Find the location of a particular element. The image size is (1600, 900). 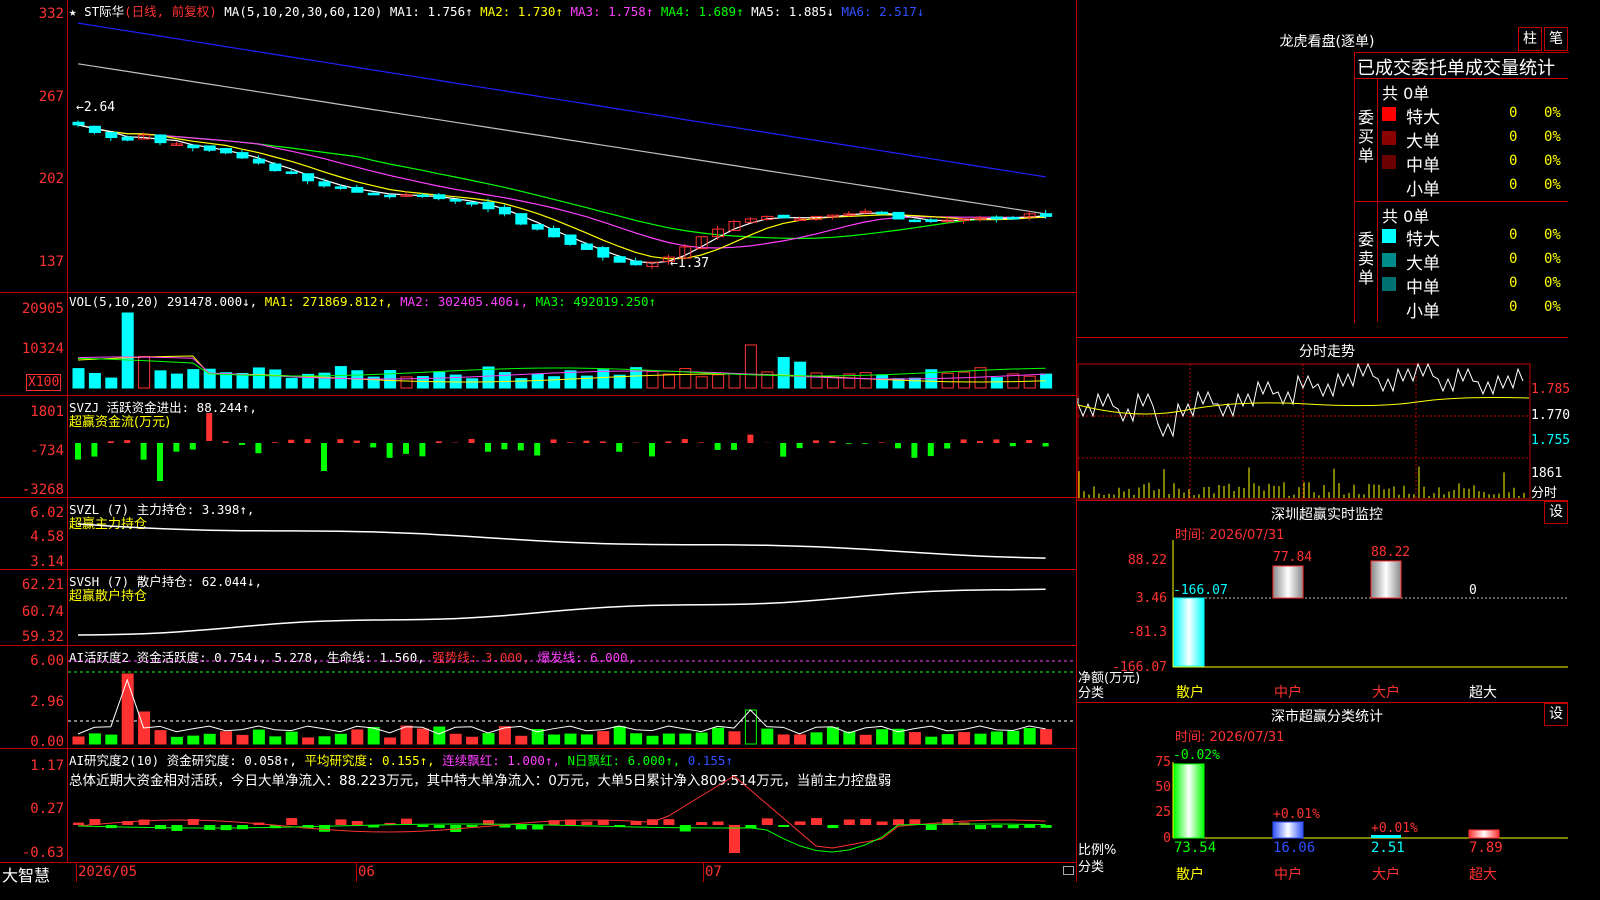

monitor-bar-retail is located at coordinates (1189, 632).